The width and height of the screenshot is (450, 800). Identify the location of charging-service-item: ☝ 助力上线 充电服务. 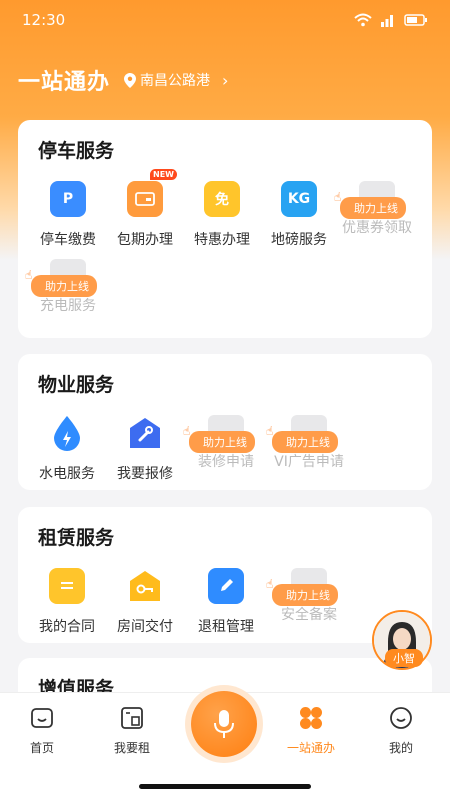
(67, 287).